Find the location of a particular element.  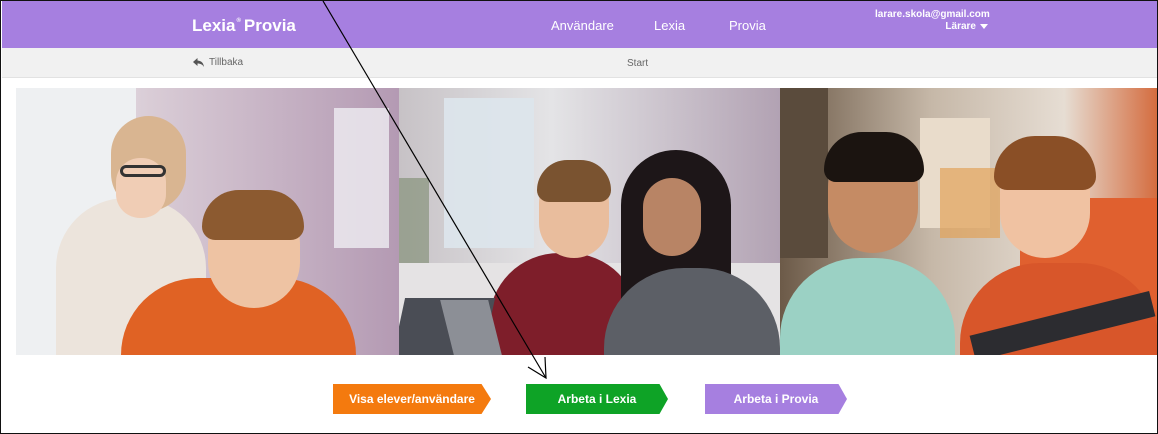

nav-provia-link: Provia is located at coordinates (747, 25).